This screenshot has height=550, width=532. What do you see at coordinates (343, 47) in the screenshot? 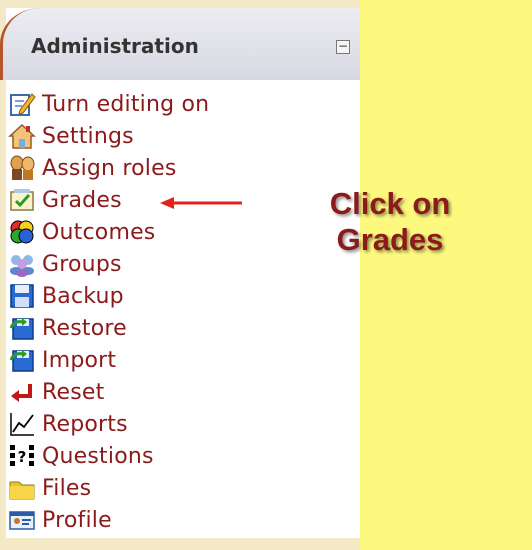
I see `collapse-button: −` at bounding box center [343, 47].